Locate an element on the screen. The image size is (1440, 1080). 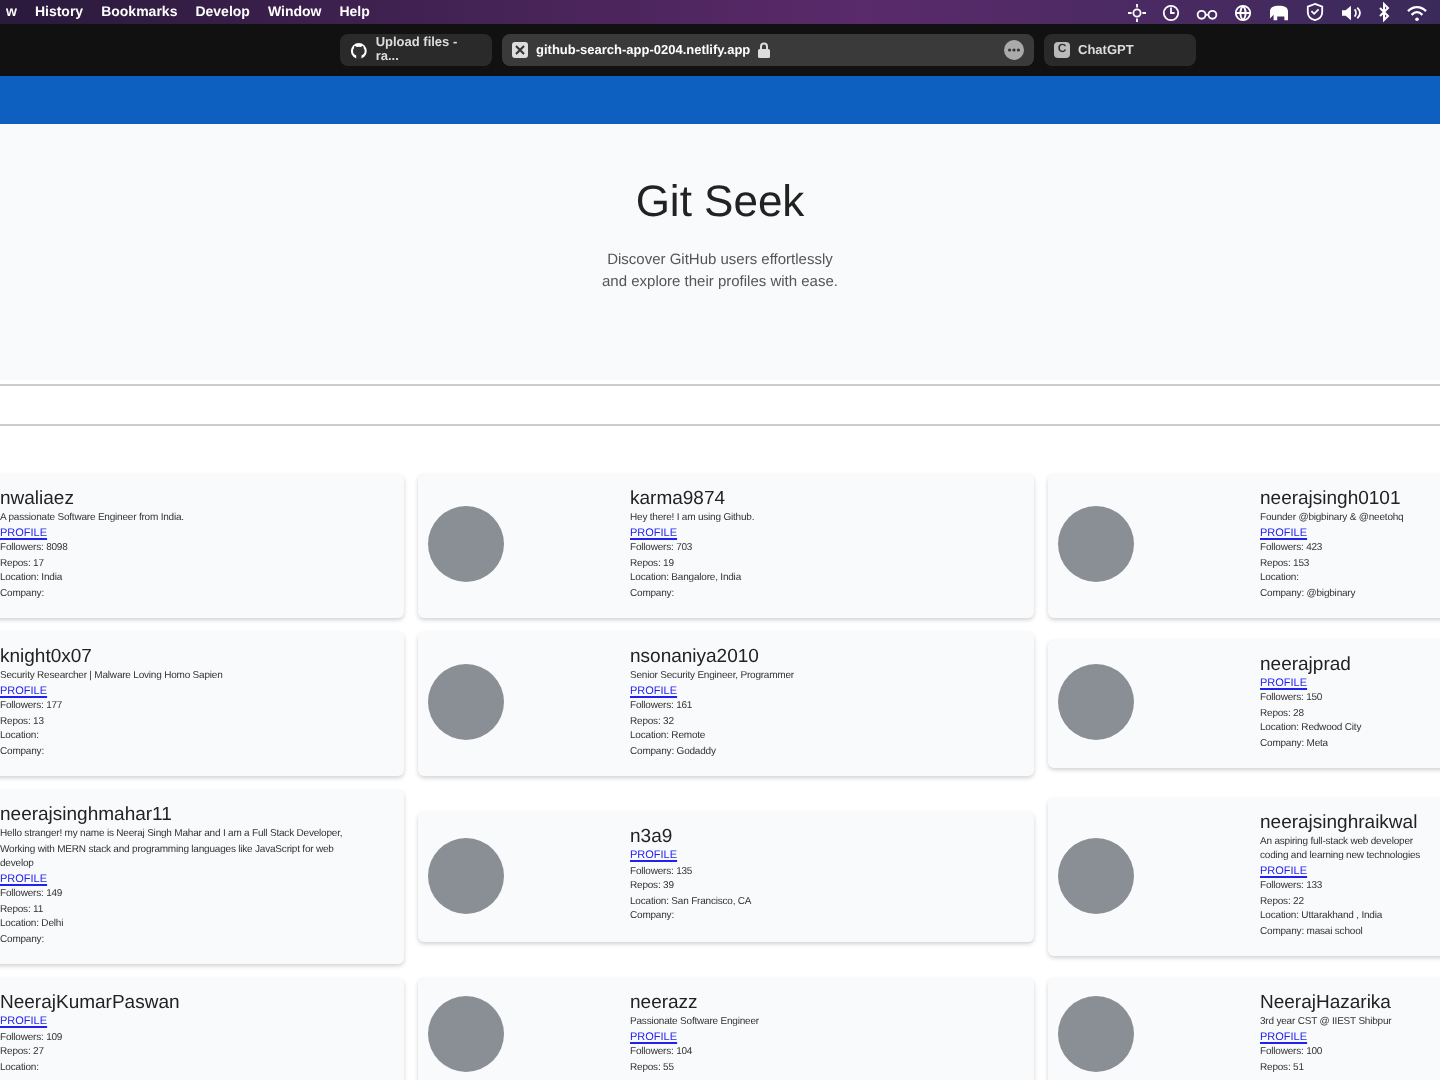
sun-icon is located at coordinates (1137, 12).